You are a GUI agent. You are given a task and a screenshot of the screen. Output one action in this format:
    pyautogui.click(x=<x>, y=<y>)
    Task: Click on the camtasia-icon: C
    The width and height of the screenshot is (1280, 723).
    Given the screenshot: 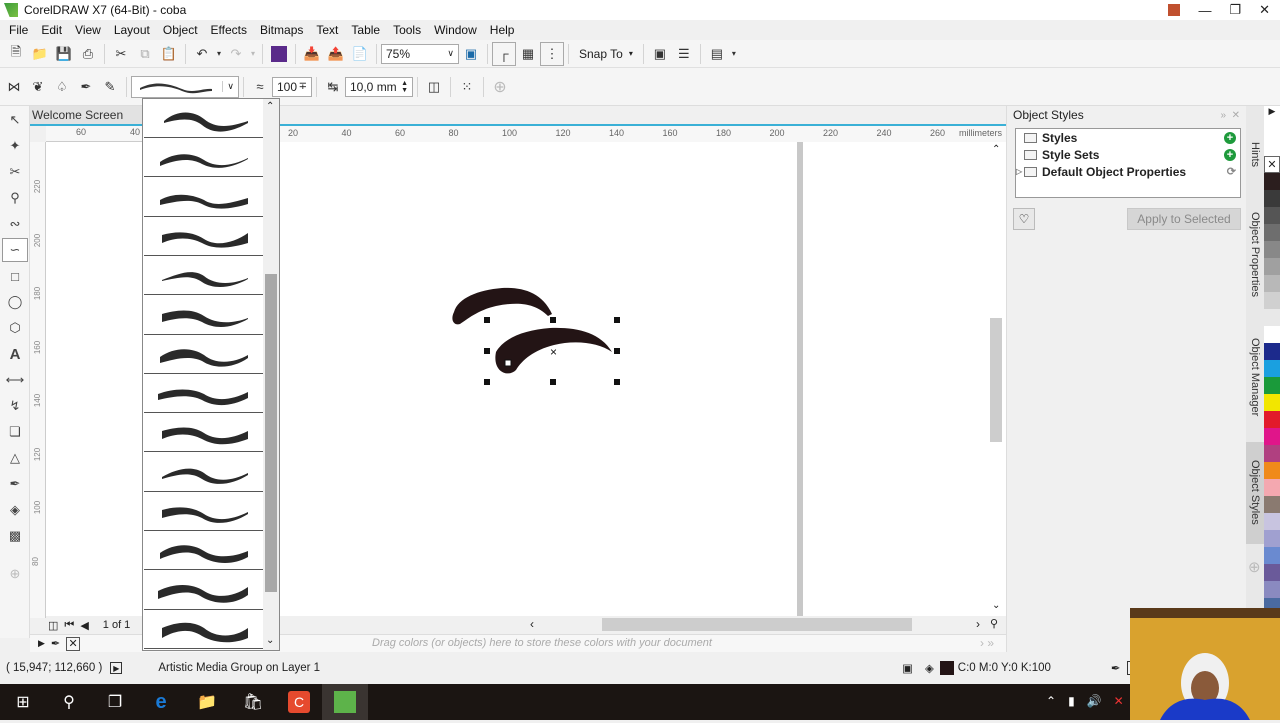 What is the action you would take?
    pyautogui.click(x=299, y=702)
    